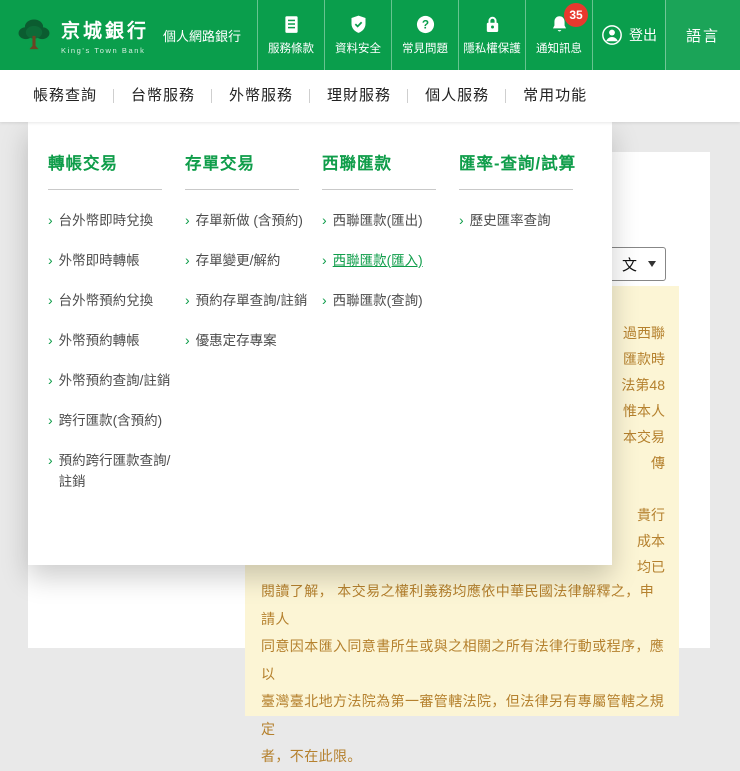  Describe the element at coordinates (106, 300) in the screenshot. I see `menu-item-label: 台外幣預約兌換` at that location.